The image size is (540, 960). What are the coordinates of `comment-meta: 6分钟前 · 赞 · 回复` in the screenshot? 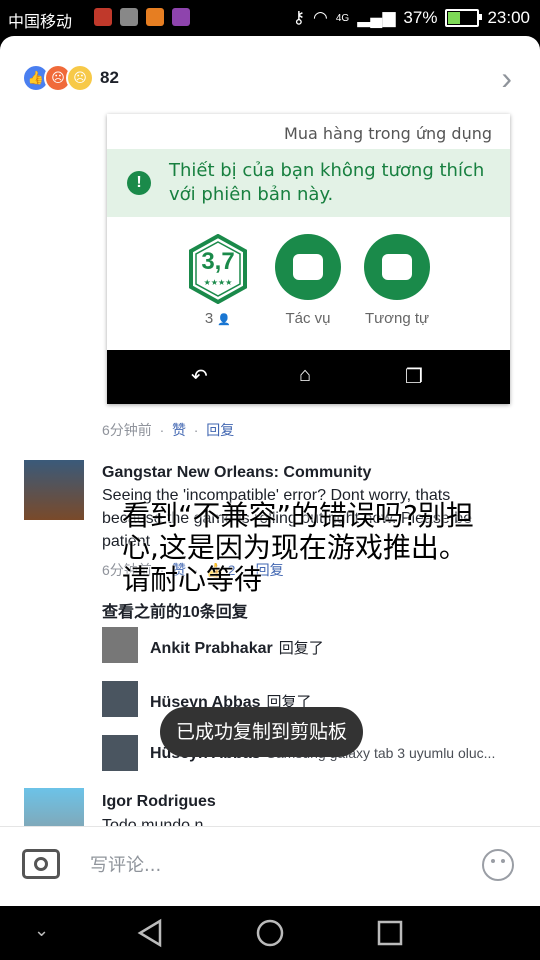 It's located at (168, 430).